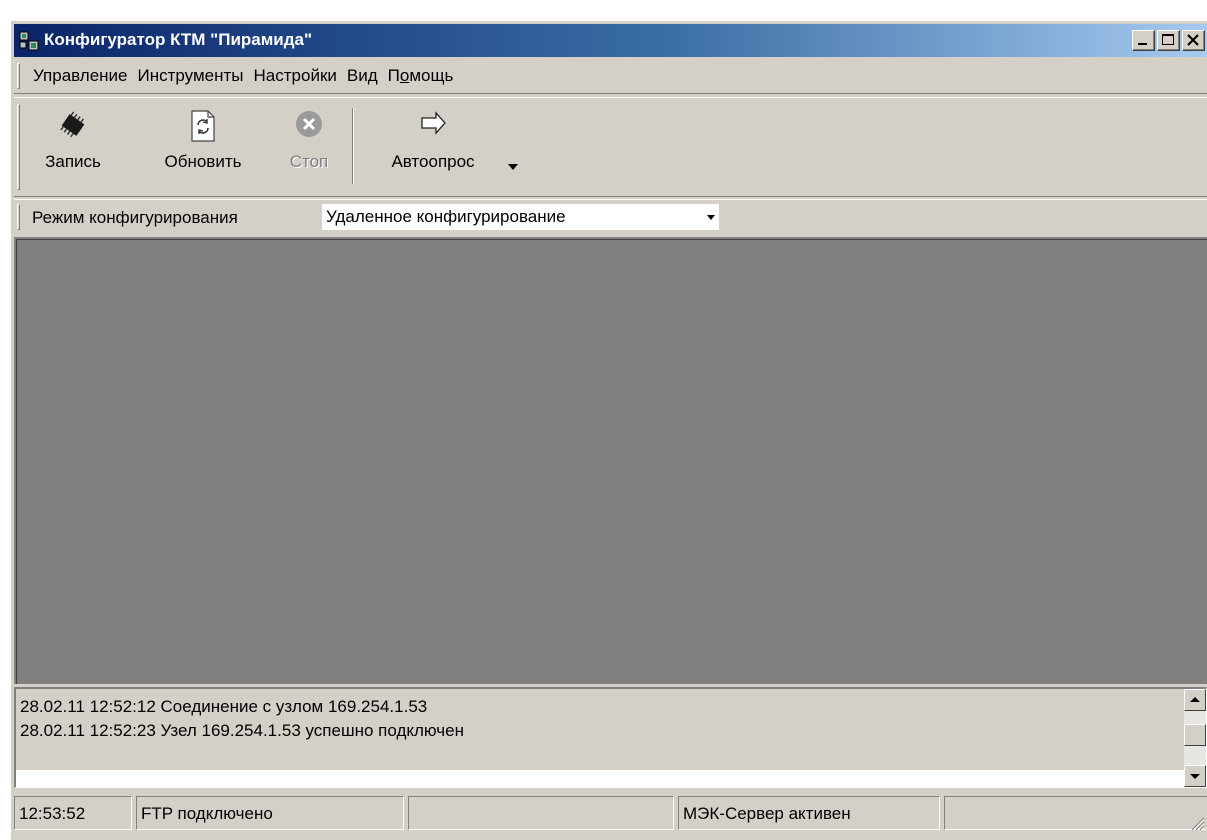  What do you see at coordinates (362, 76) in the screenshot?
I see `menu-view: Вид` at bounding box center [362, 76].